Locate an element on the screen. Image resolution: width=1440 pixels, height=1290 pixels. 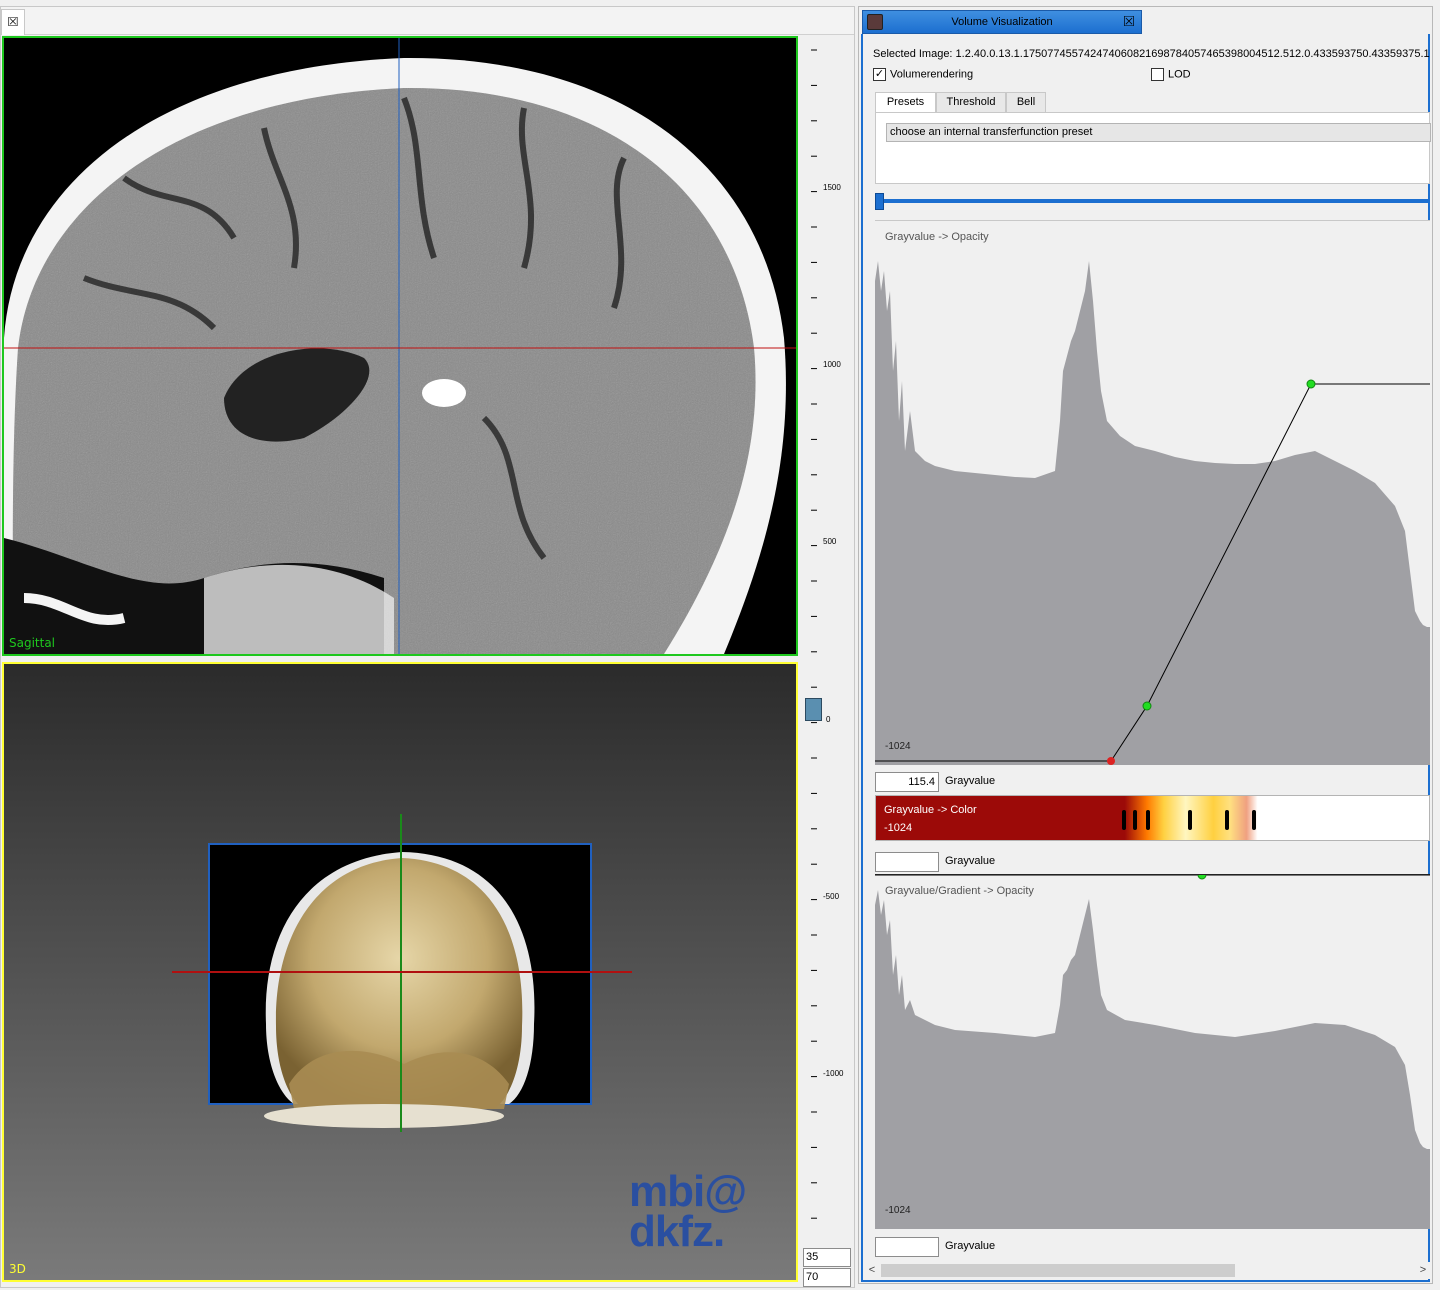
opacity-plot-min-label: -1024 is located at coordinates (898, 746).